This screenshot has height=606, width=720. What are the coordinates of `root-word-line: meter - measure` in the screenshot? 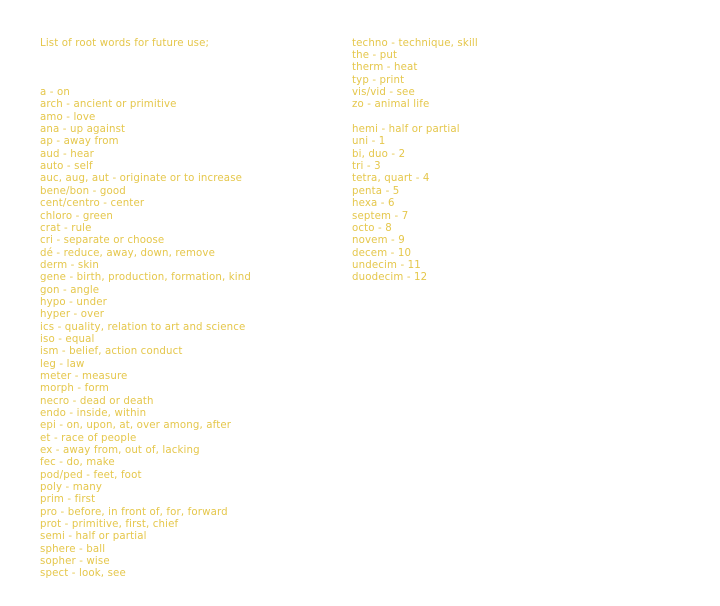 It's located at (84, 376).